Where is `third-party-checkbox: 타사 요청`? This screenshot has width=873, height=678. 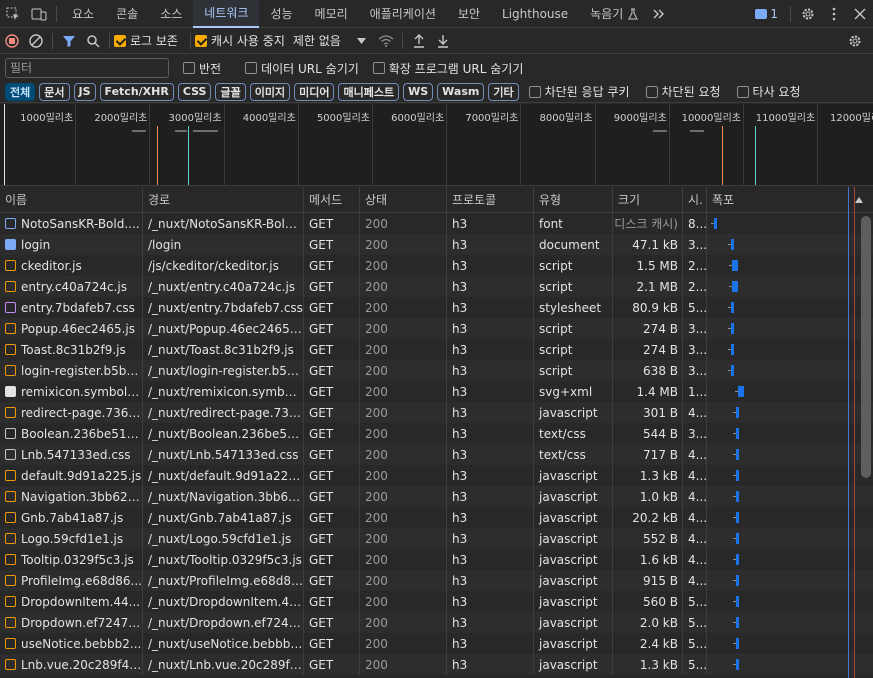 third-party-checkbox: 타사 요청 is located at coordinates (768, 91).